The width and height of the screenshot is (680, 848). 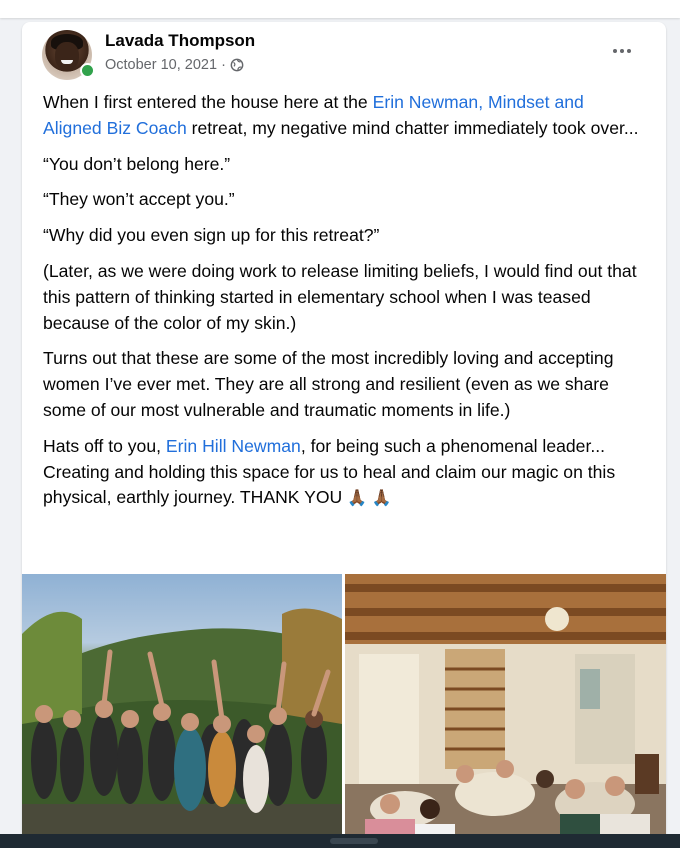 What do you see at coordinates (161, 65) in the screenshot?
I see `post-date: October 10, 2021` at bounding box center [161, 65].